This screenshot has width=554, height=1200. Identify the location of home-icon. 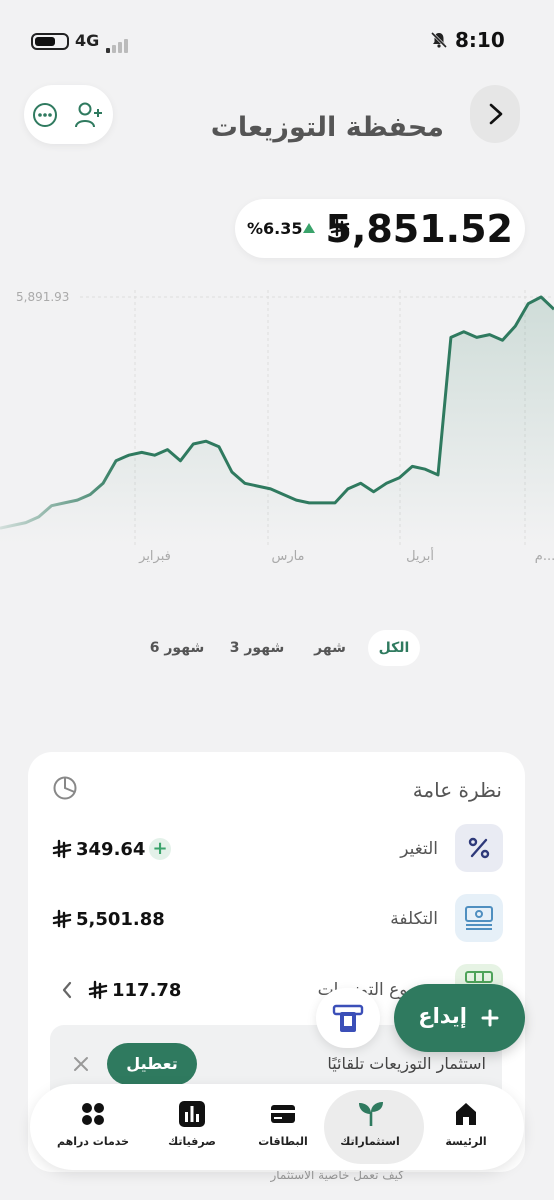
(466, 1114).